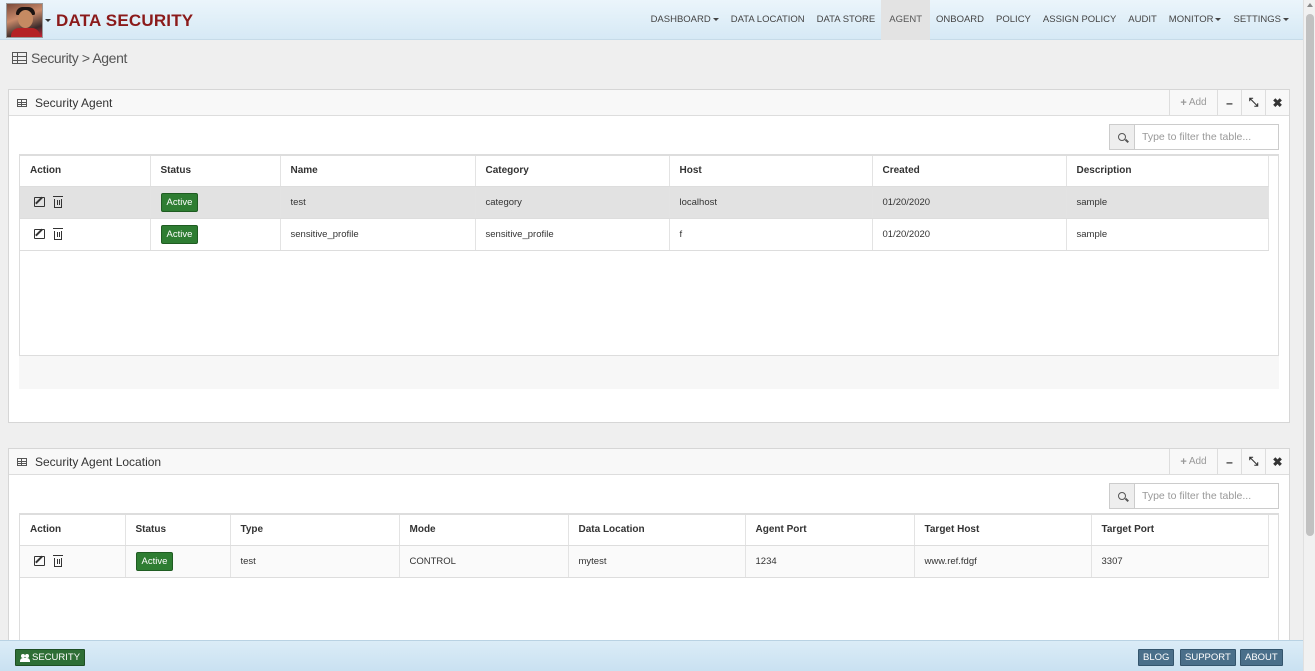  What do you see at coordinates (79, 58) in the screenshot?
I see `breadcrumb-text: Security > Agent` at bounding box center [79, 58].